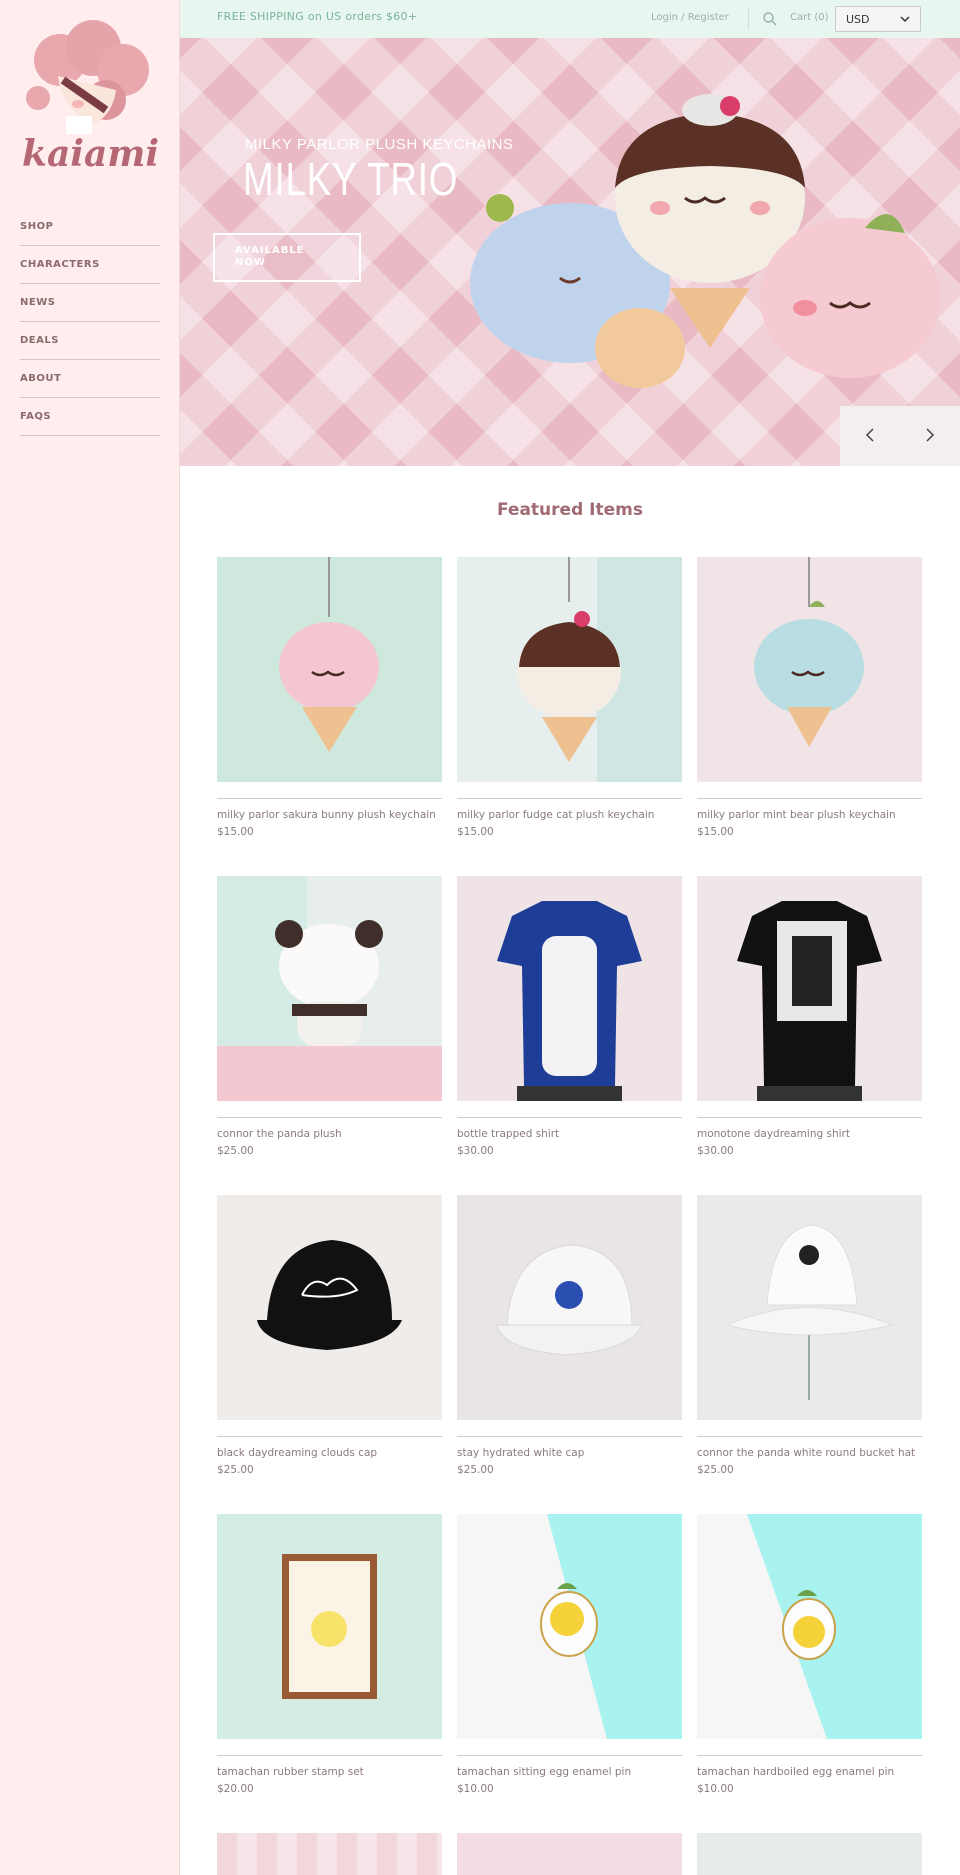 The width and height of the screenshot is (960, 1875). Describe the element at coordinates (569, 1453) in the screenshot. I see `product-name: stay hydrated white cap` at that location.